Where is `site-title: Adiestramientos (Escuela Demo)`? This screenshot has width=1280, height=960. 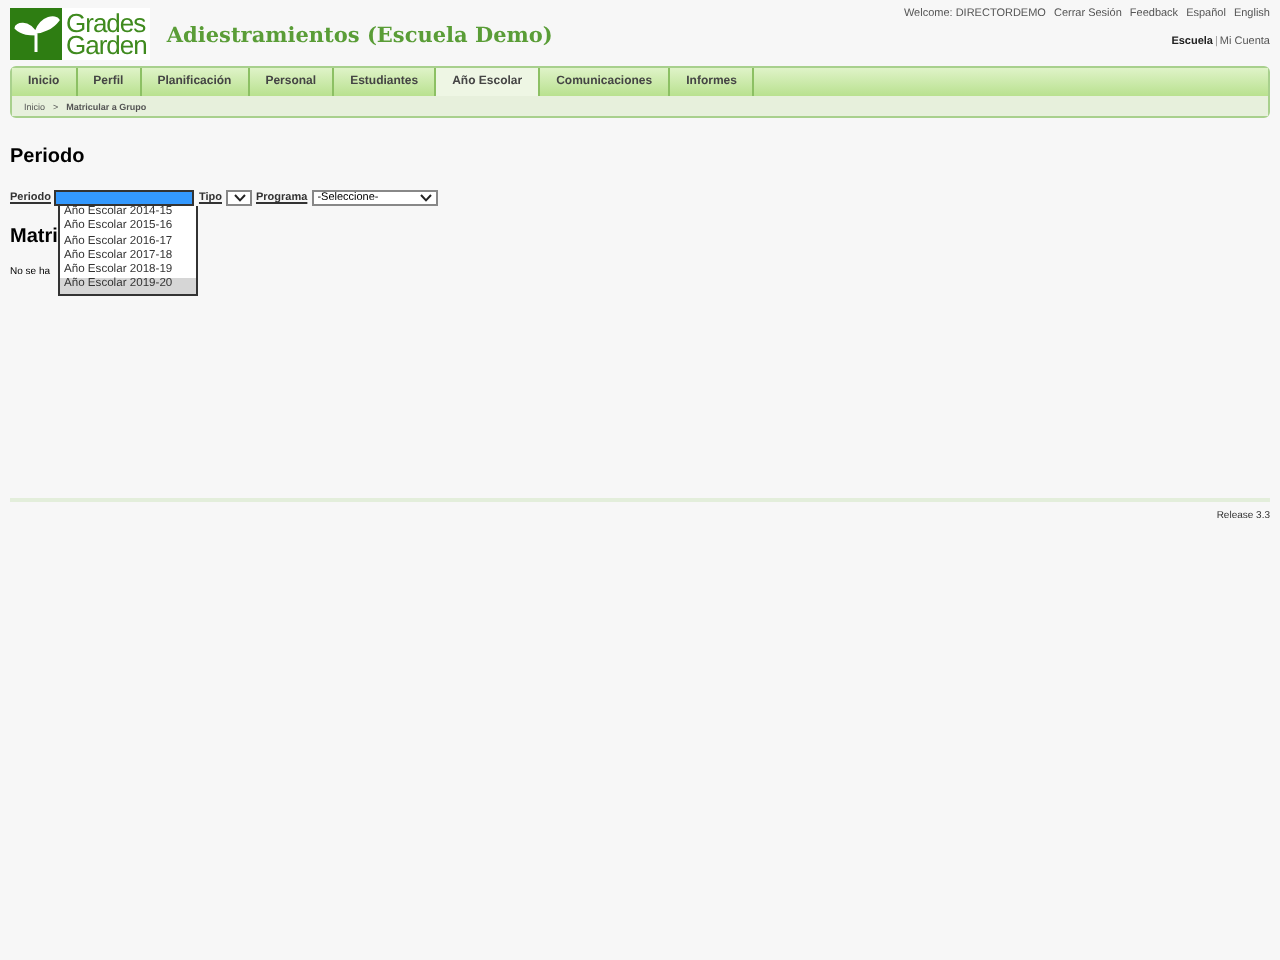
site-title: Adiestramientos (Escuela Demo) is located at coordinates (359, 36).